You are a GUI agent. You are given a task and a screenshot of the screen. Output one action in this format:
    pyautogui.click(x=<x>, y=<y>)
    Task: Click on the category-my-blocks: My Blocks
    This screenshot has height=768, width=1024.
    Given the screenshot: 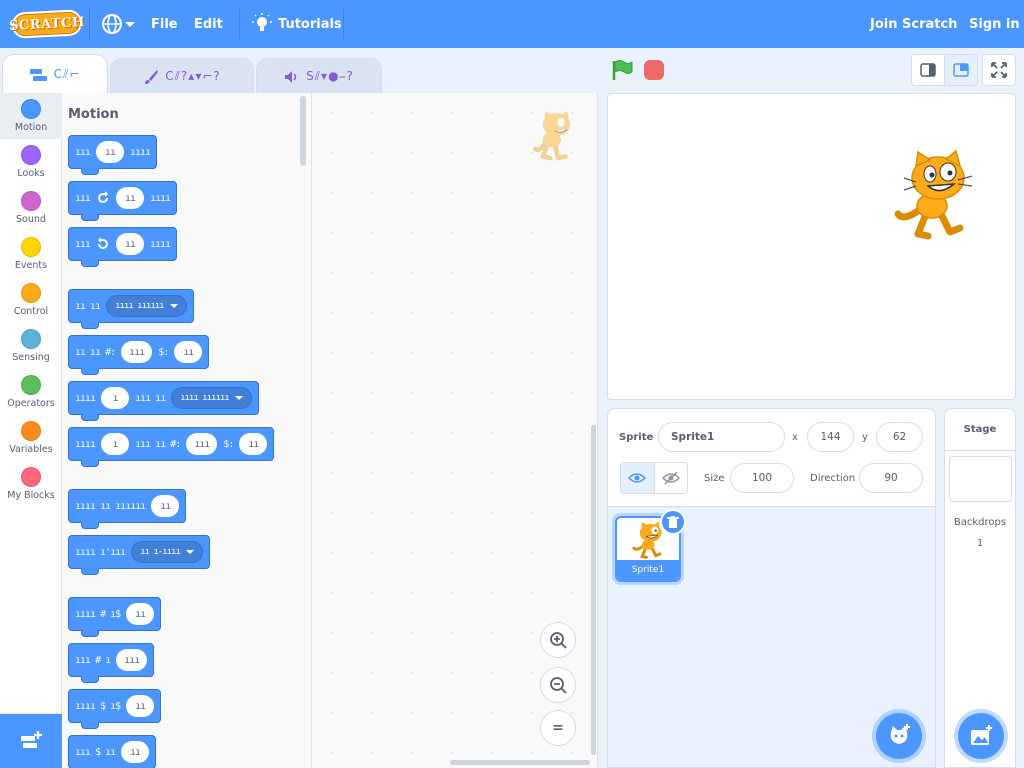 What is the action you would take?
    pyautogui.click(x=31, y=484)
    